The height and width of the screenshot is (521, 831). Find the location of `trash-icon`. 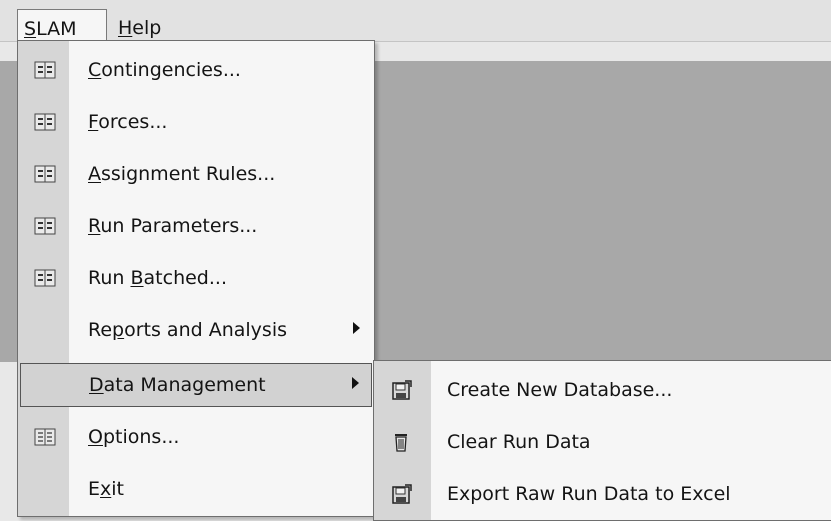

trash-icon is located at coordinates (402, 442).